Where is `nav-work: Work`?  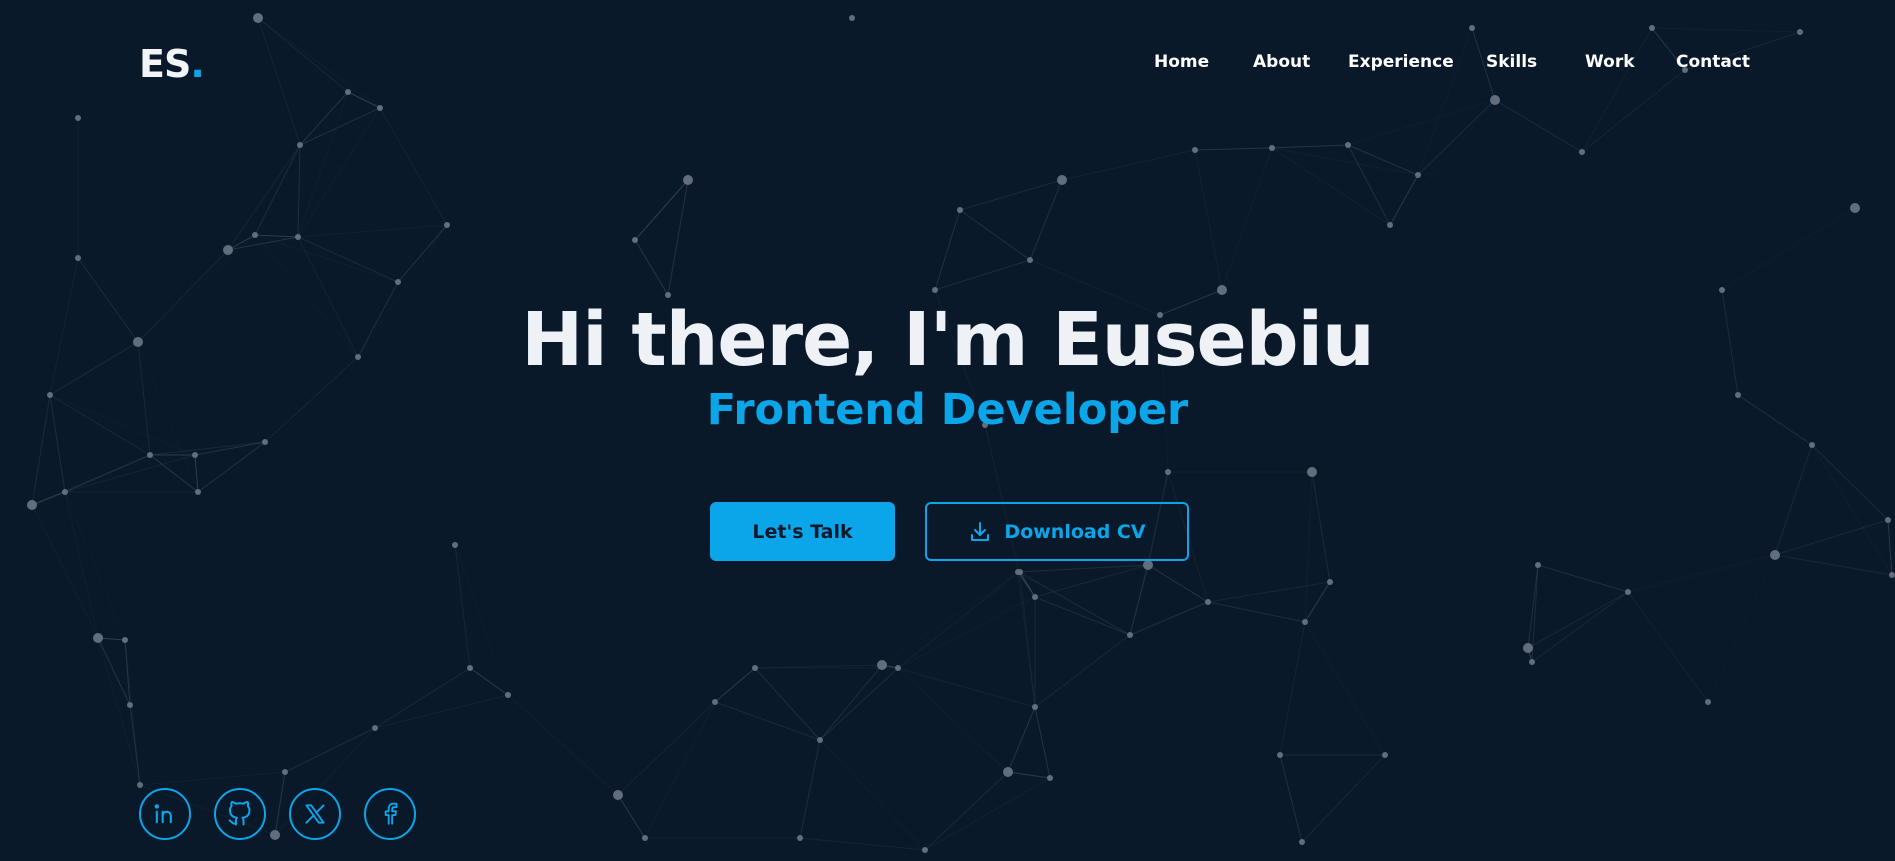
nav-work: Work is located at coordinates (1610, 62).